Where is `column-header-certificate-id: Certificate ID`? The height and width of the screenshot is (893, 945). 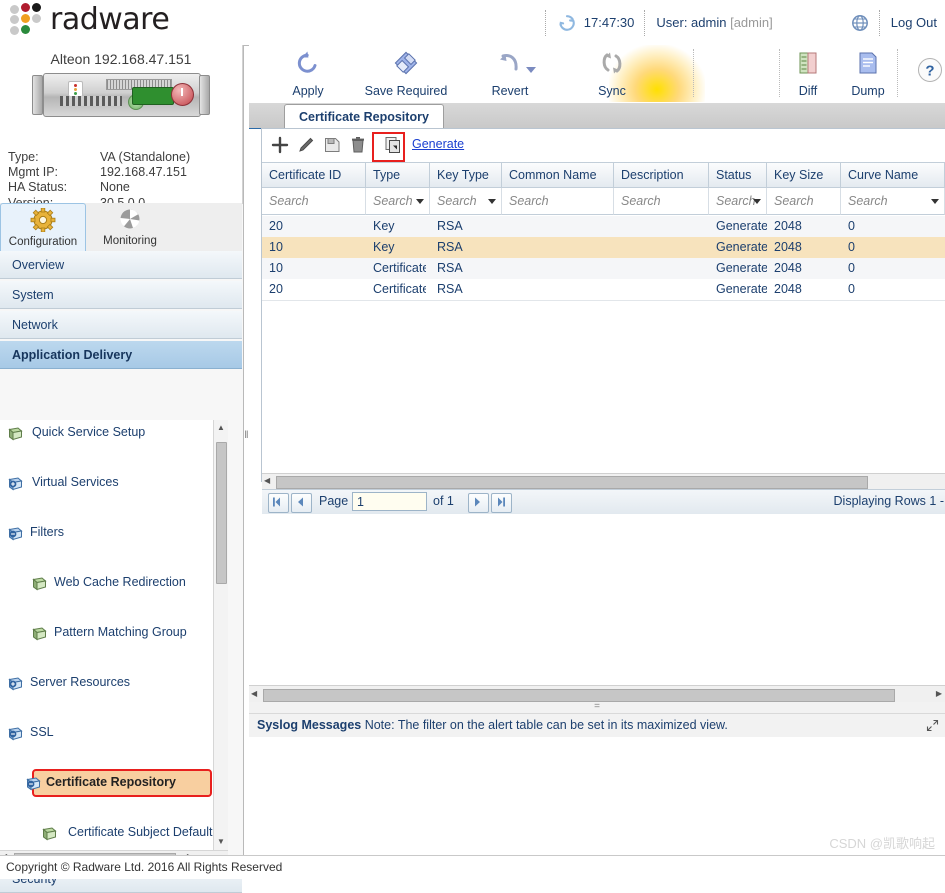
column-header-certificate-id: Certificate ID is located at coordinates (314, 175).